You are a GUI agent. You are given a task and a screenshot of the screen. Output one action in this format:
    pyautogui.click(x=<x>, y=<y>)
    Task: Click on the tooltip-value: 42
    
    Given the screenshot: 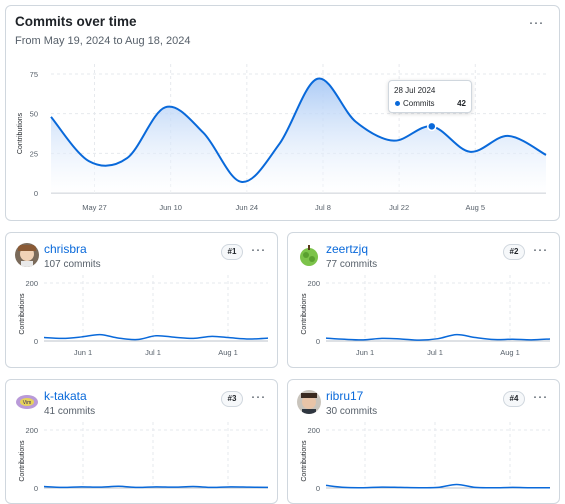 What is the action you would take?
    pyautogui.click(x=461, y=103)
    